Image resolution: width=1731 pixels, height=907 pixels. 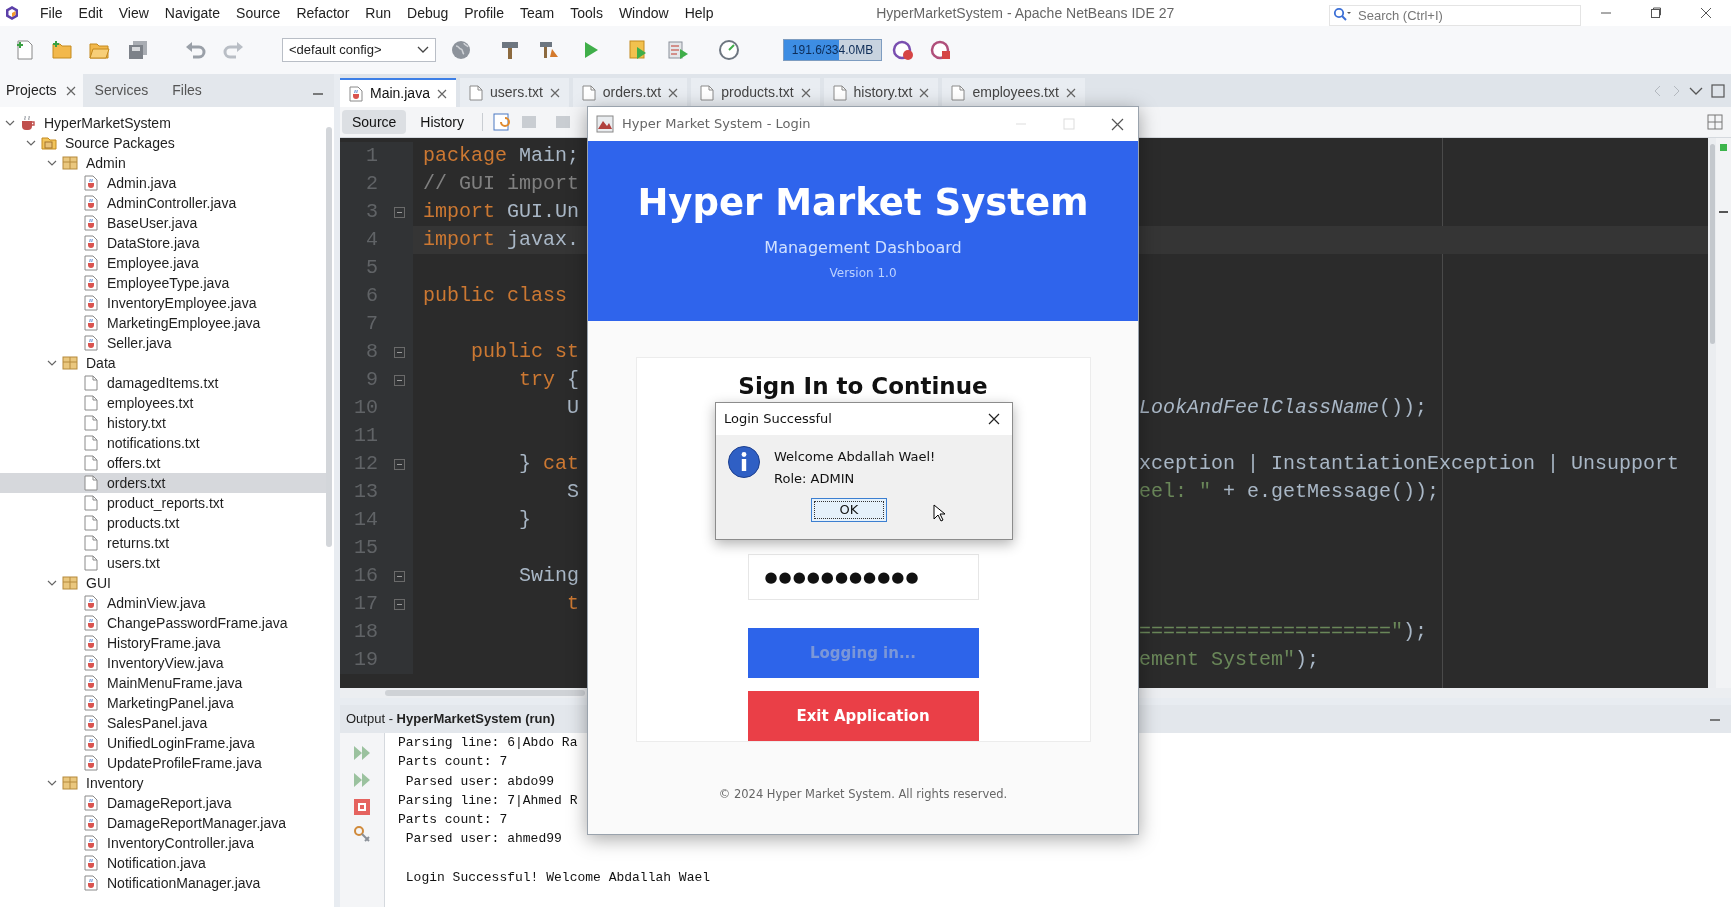 What do you see at coordinates (163, 463) in the screenshot?
I see `tree-item: offers.txt` at bounding box center [163, 463].